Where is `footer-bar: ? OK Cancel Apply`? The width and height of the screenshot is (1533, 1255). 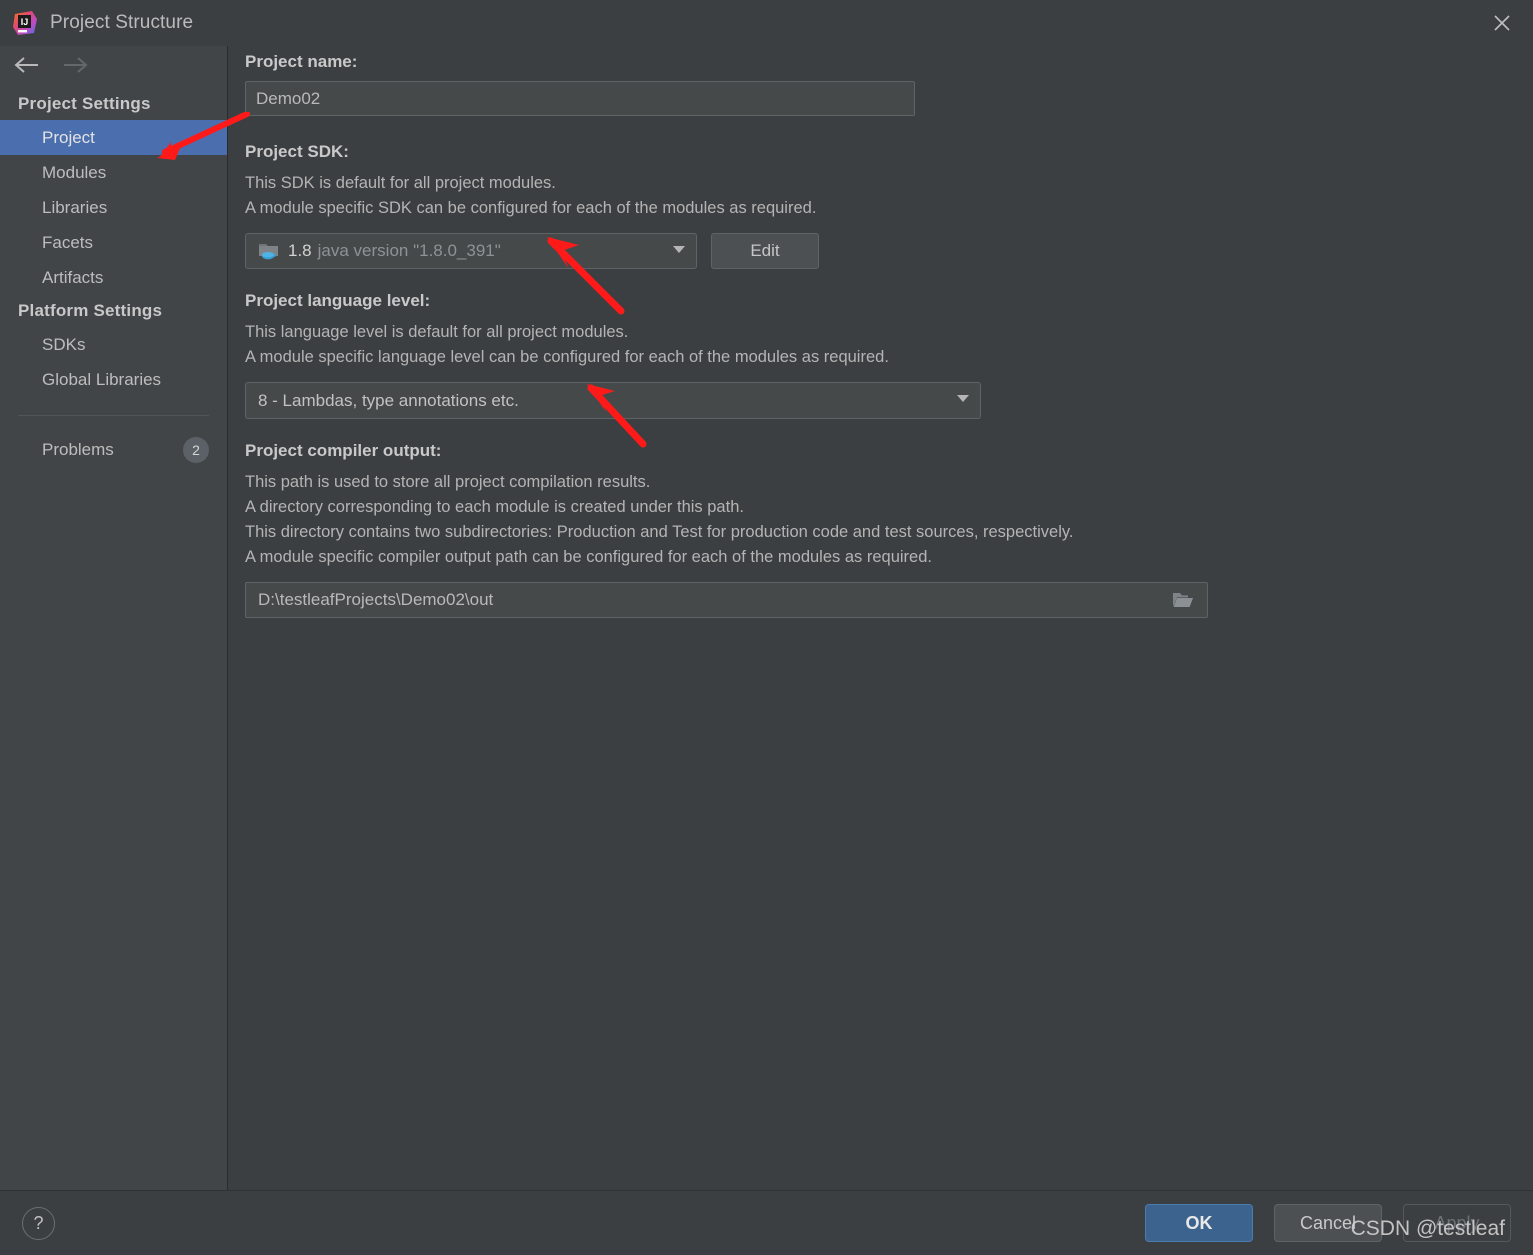
footer-bar: ? OK Cancel Apply is located at coordinates (766, 1222).